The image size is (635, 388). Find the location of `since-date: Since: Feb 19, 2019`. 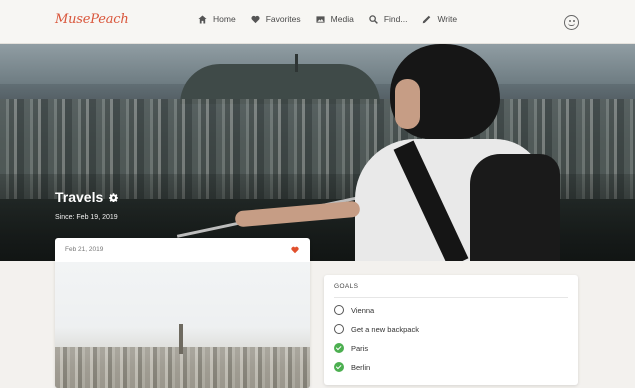

since-date: Since: Feb 19, 2019 is located at coordinates (86, 217).